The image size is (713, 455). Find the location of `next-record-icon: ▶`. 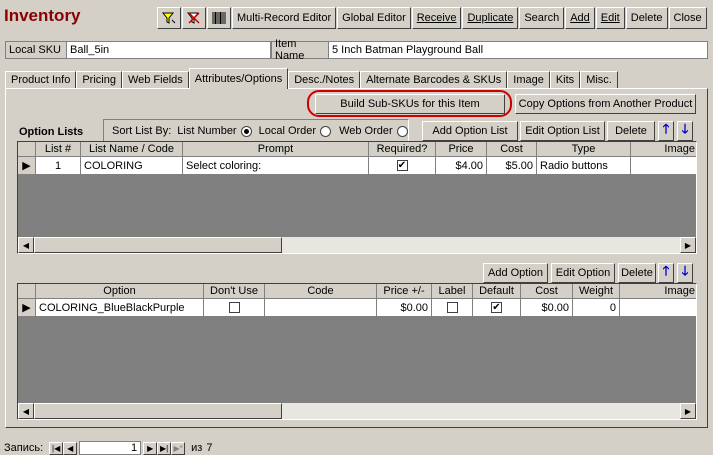

next-record-icon: ▶ is located at coordinates (150, 448).